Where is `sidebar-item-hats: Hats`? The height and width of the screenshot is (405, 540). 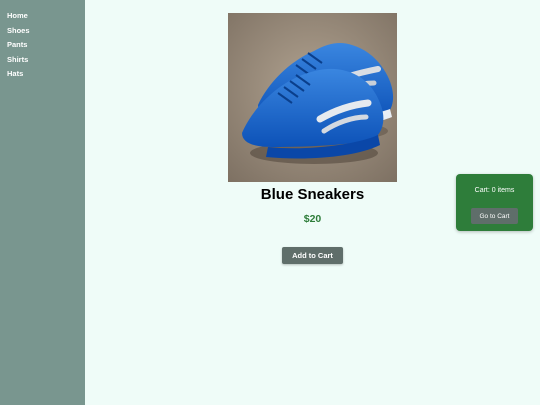
sidebar-item-hats: Hats is located at coordinates (42, 74).